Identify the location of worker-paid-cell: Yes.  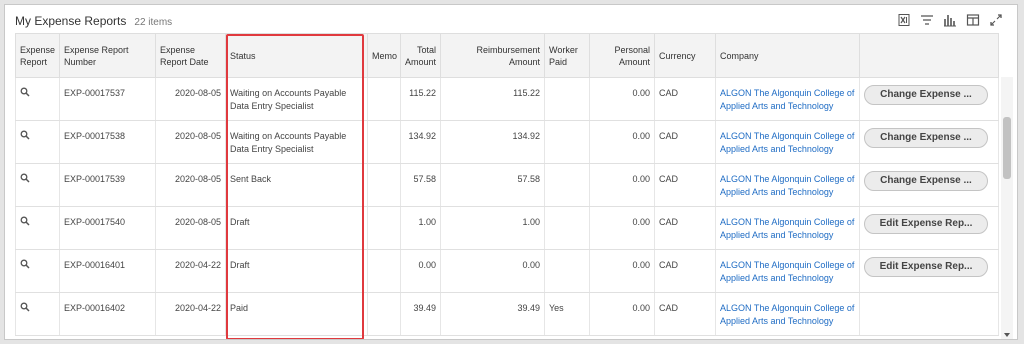
(567, 314).